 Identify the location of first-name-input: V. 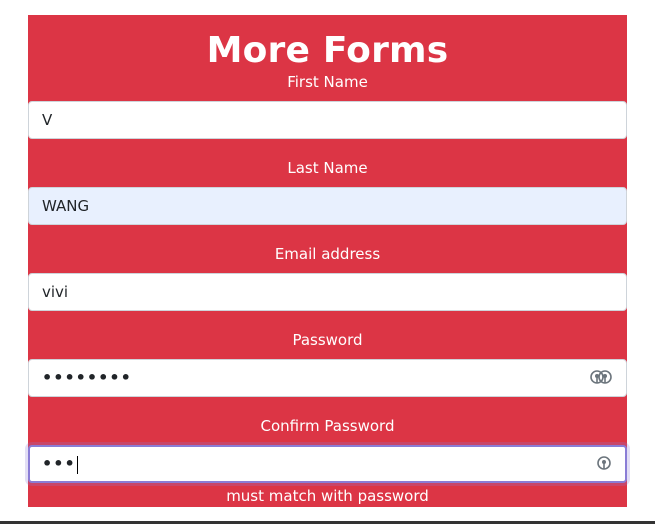
(327, 120).